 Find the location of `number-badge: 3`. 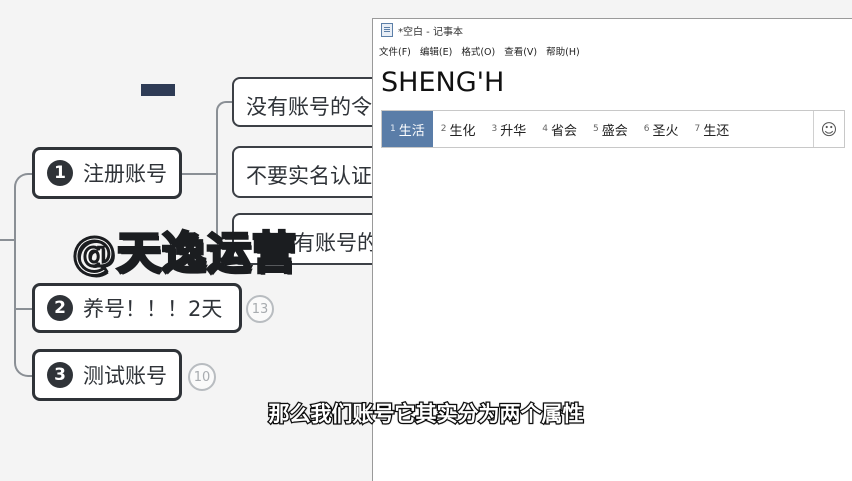

number-badge: 3 is located at coordinates (60, 375).